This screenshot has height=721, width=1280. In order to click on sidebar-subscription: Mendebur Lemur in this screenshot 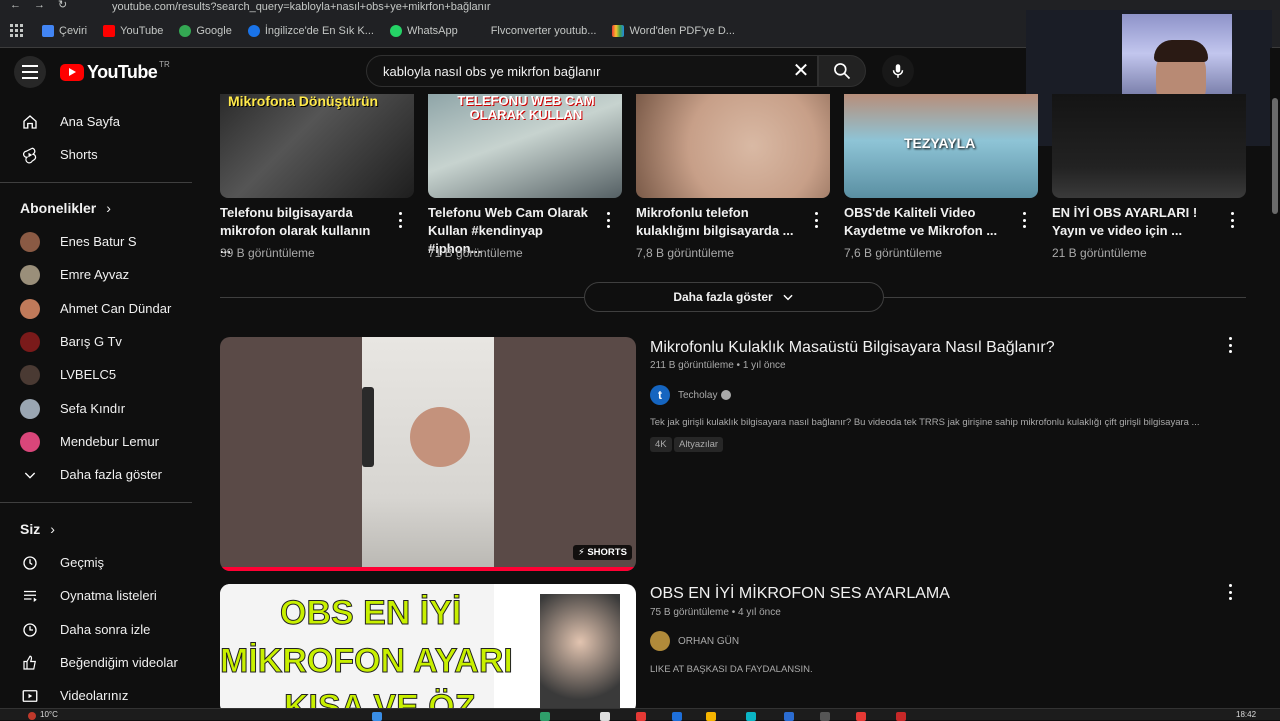, I will do `click(102, 441)`.